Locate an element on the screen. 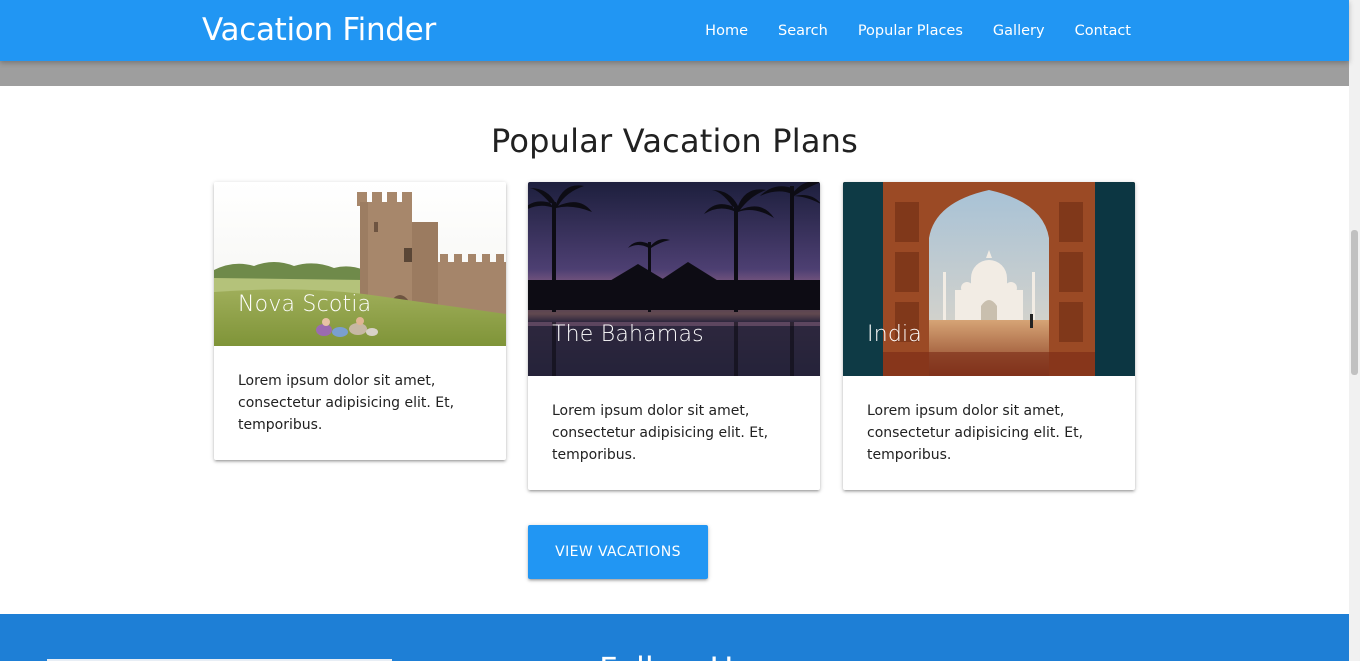  card-title-india: India is located at coordinates (894, 334).